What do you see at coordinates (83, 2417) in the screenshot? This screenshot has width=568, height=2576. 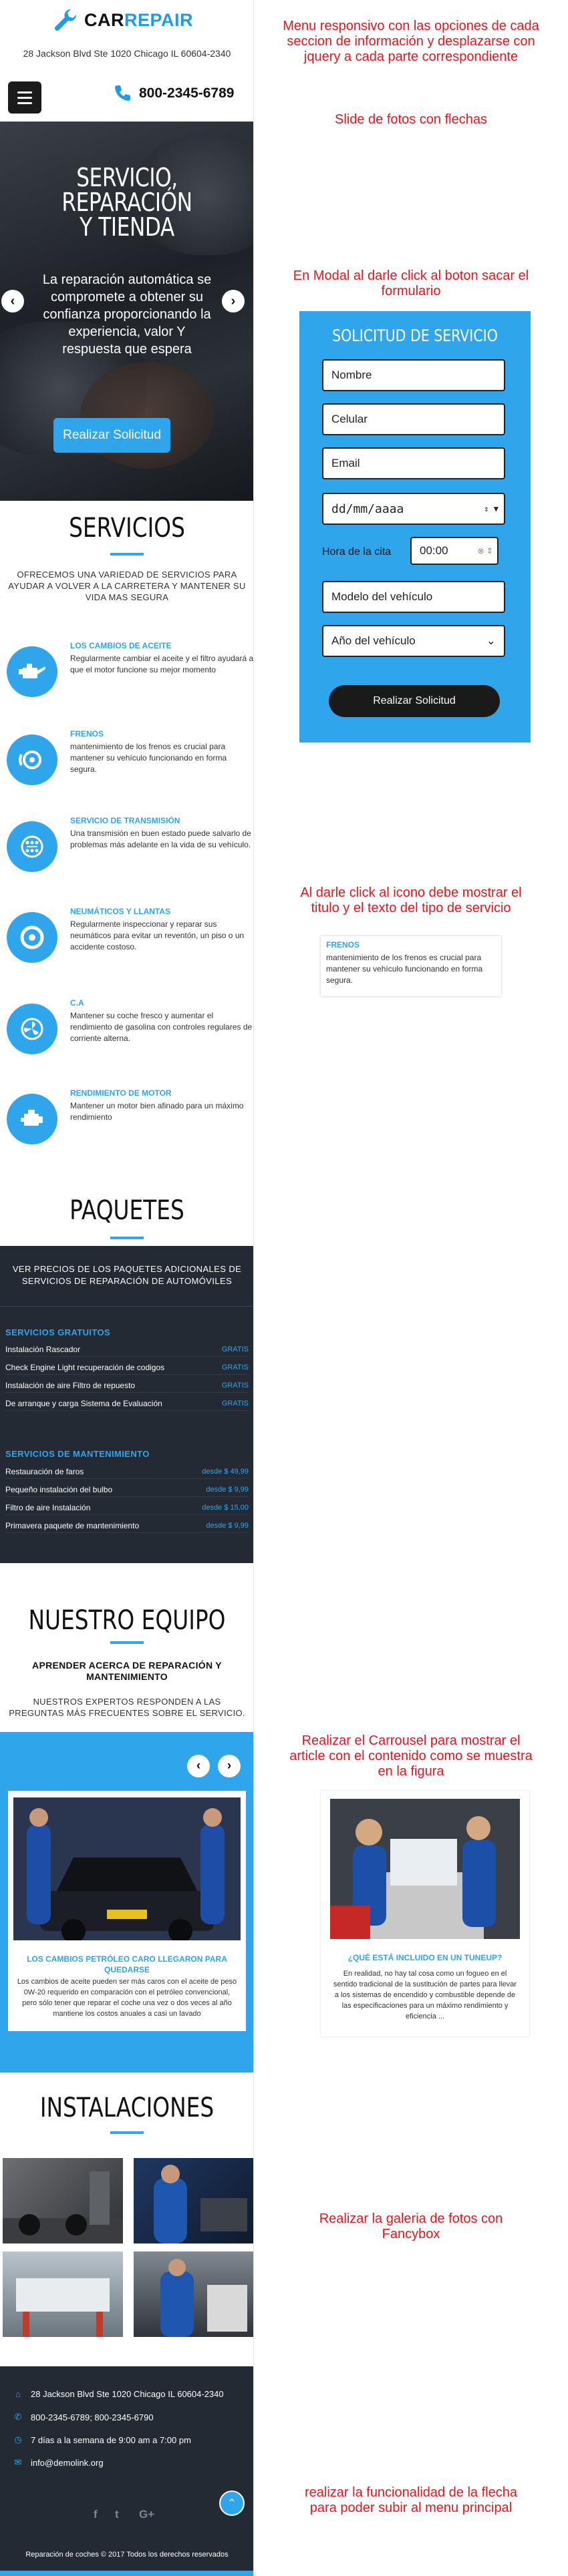 I see `footer-phones: ✆ 800-2345-6789; 800-2345-6790` at bounding box center [83, 2417].